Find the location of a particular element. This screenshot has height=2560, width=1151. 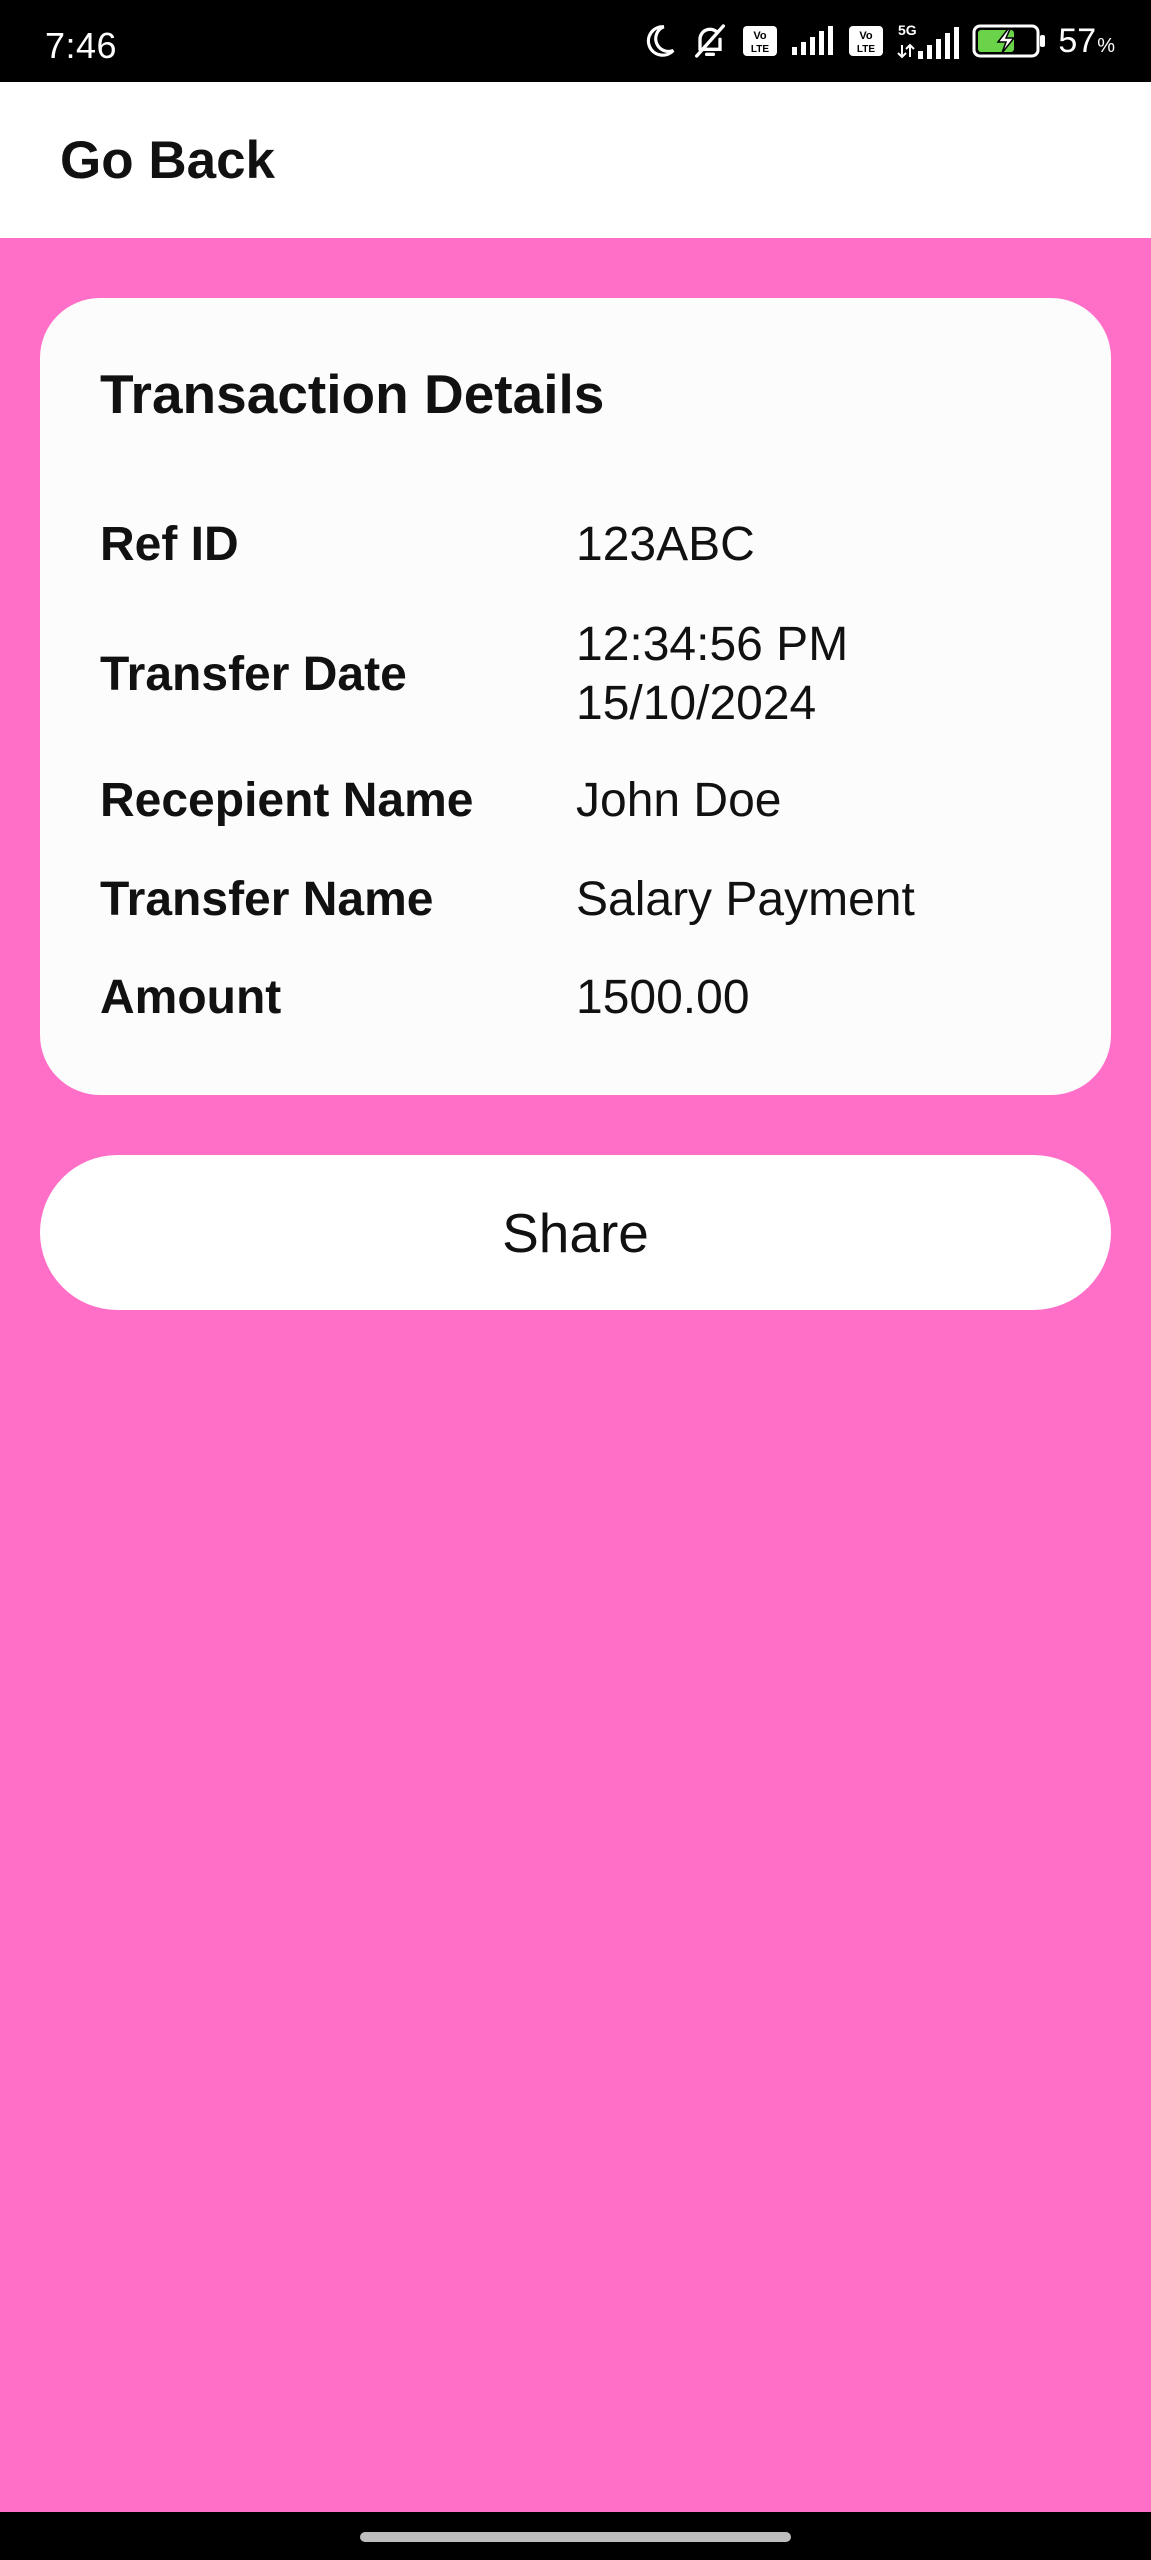

svg-text: 5G is located at coordinates (907, 30).